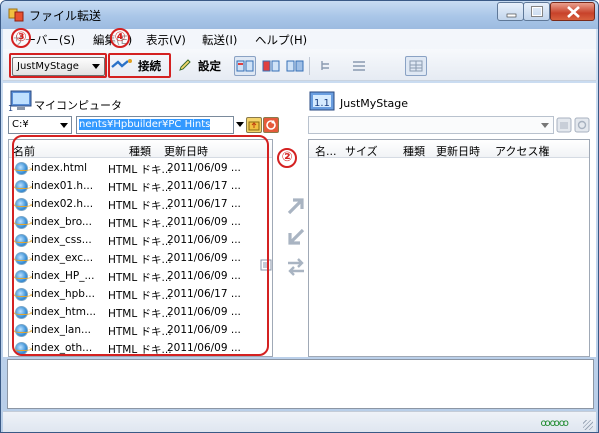  What do you see at coordinates (431, 125) in the screenshot?
I see `remote-path-input` at bounding box center [431, 125].